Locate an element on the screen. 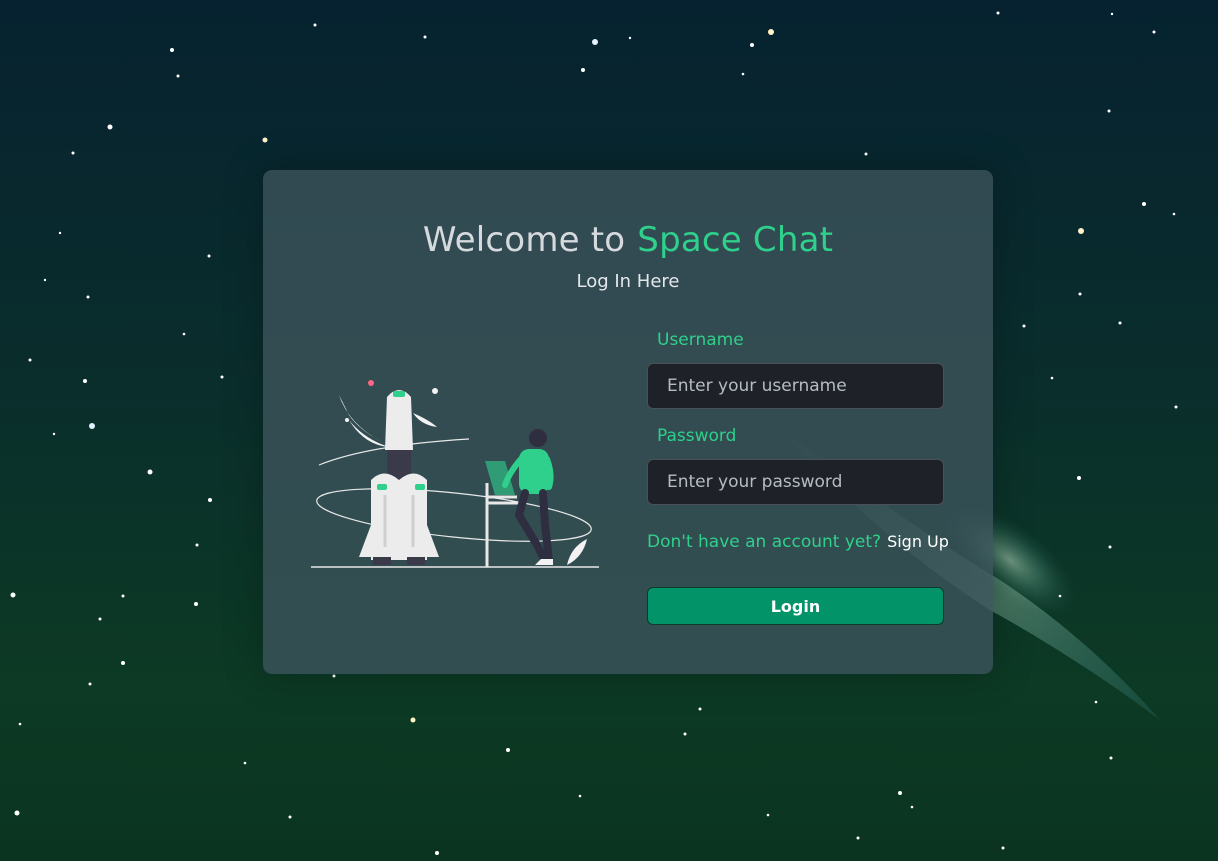 The height and width of the screenshot is (861, 1218). login-subtitle: Log In Here is located at coordinates (628, 281).